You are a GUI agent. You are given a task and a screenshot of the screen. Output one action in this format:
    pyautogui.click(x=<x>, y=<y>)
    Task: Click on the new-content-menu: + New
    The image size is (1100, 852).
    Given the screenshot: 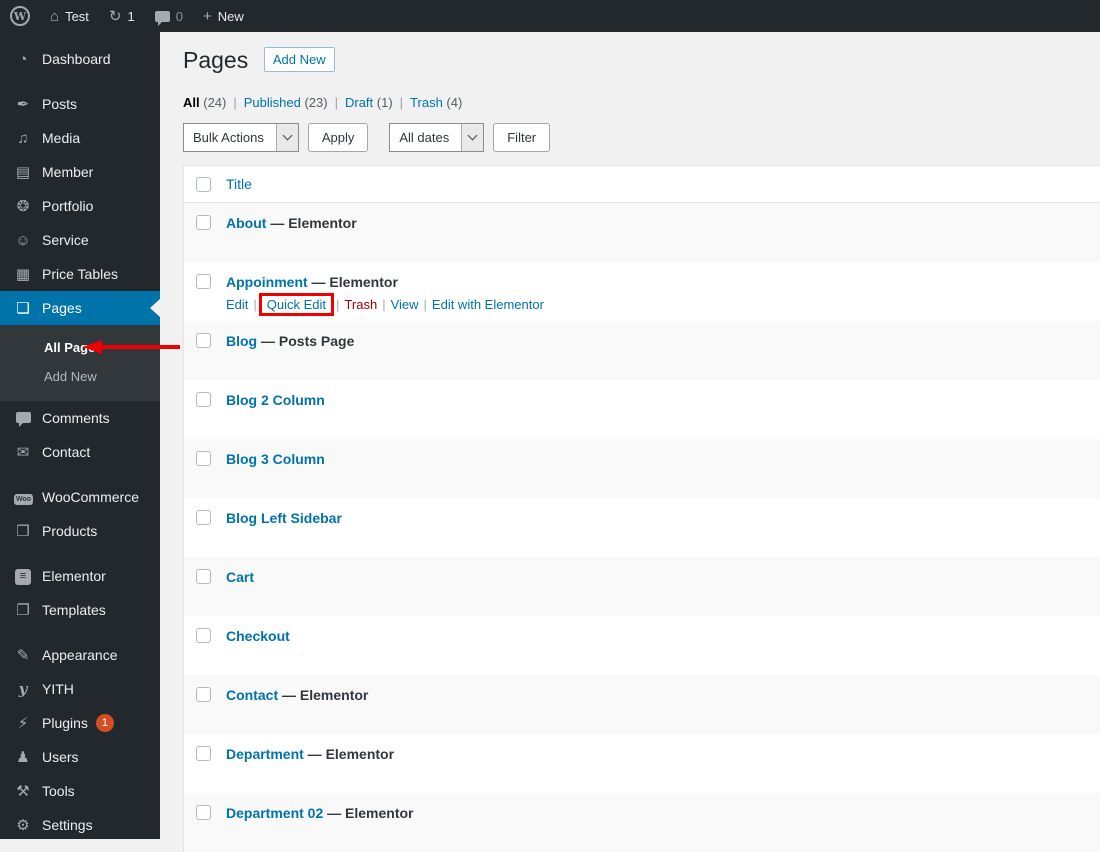 What is the action you would take?
    pyautogui.click(x=223, y=16)
    